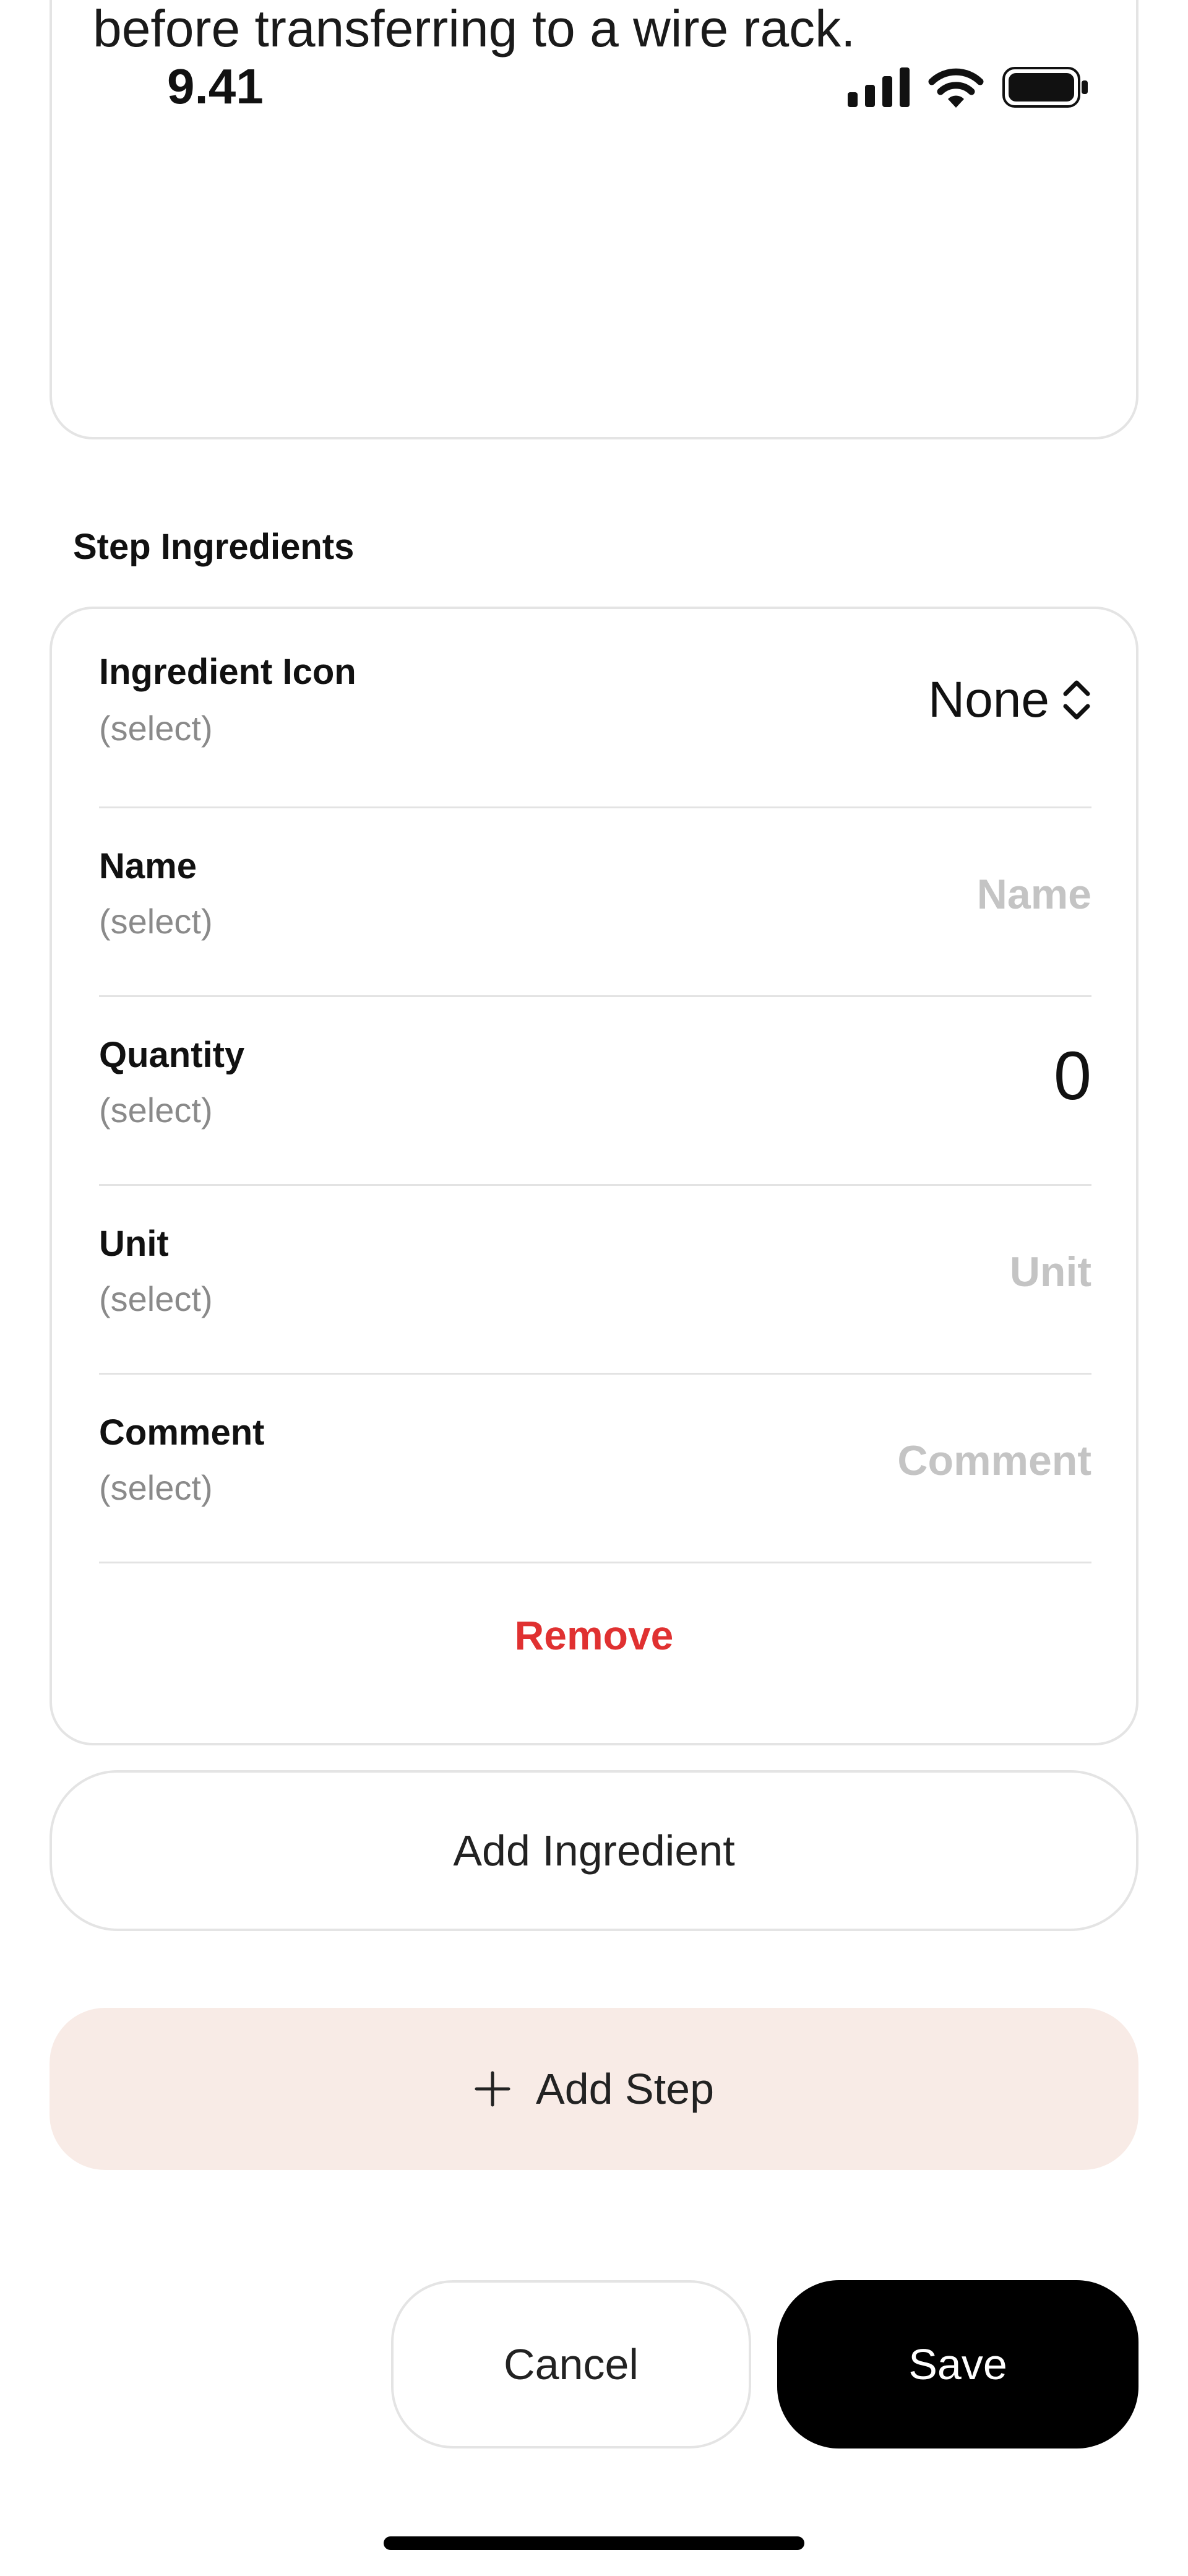  What do you see at coordinates (182, 1432) in the screenshot?
I see `ingredient-comment-title: Comment` at bounding box center [182, 1432].